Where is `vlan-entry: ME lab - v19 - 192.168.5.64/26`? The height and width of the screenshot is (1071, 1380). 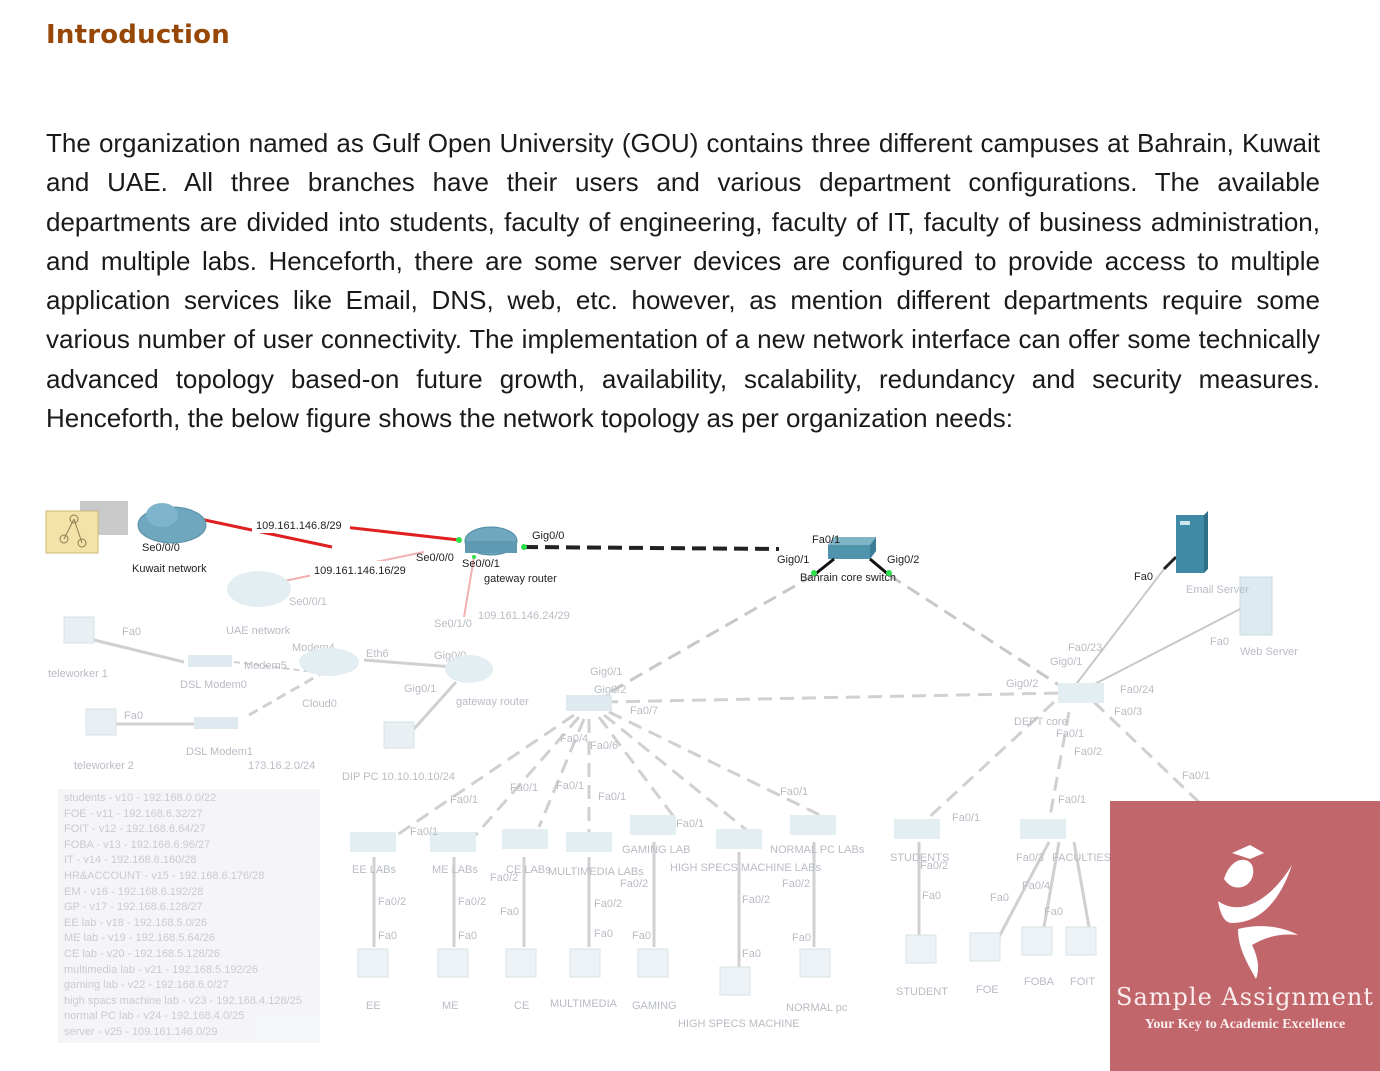
vlan-entry: ME lab - v19 - 192.168.5.64/26 is located at coordinates (140, 938).